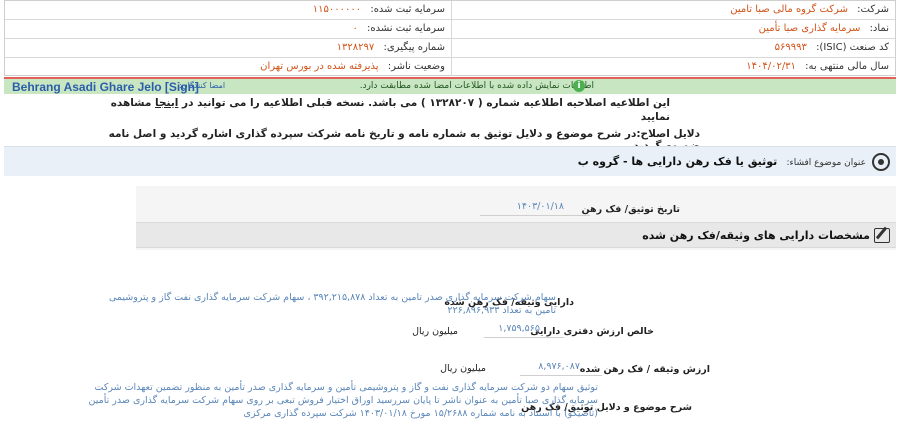  I want to click on company-value: شرکت گروه مالی صبا تامین, so click(789, 9).